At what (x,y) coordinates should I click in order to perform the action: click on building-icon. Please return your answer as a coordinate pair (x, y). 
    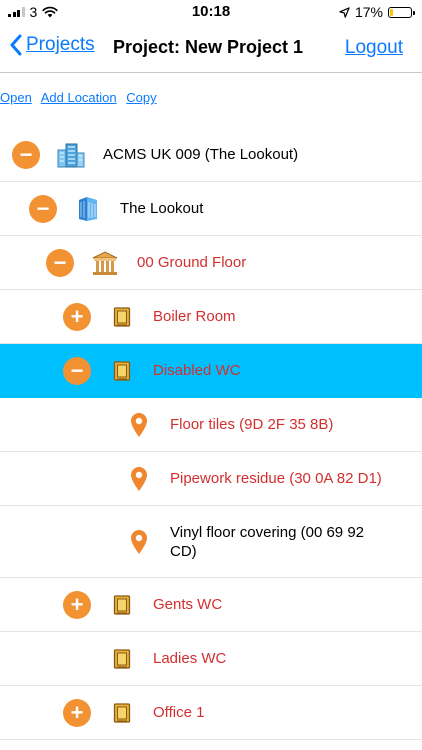
    Looking at the image, I should click on (88, 211).